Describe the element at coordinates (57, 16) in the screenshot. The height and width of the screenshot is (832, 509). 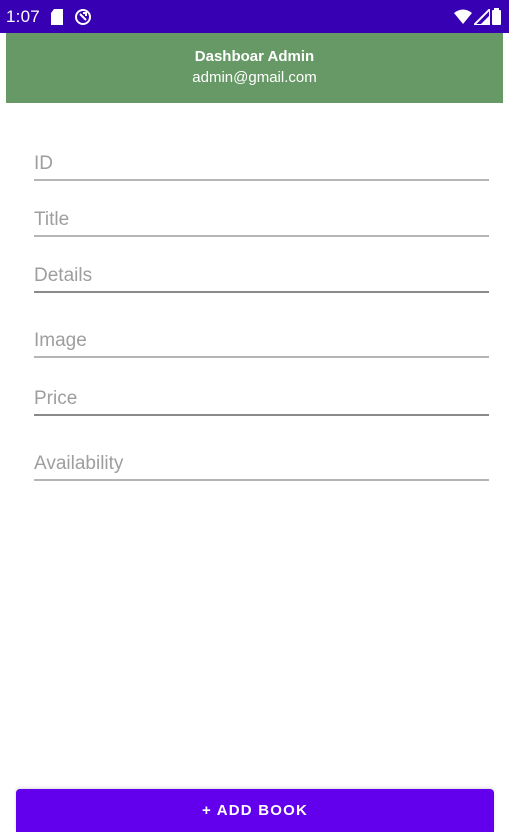
I see `sd-card-icon` at that location.